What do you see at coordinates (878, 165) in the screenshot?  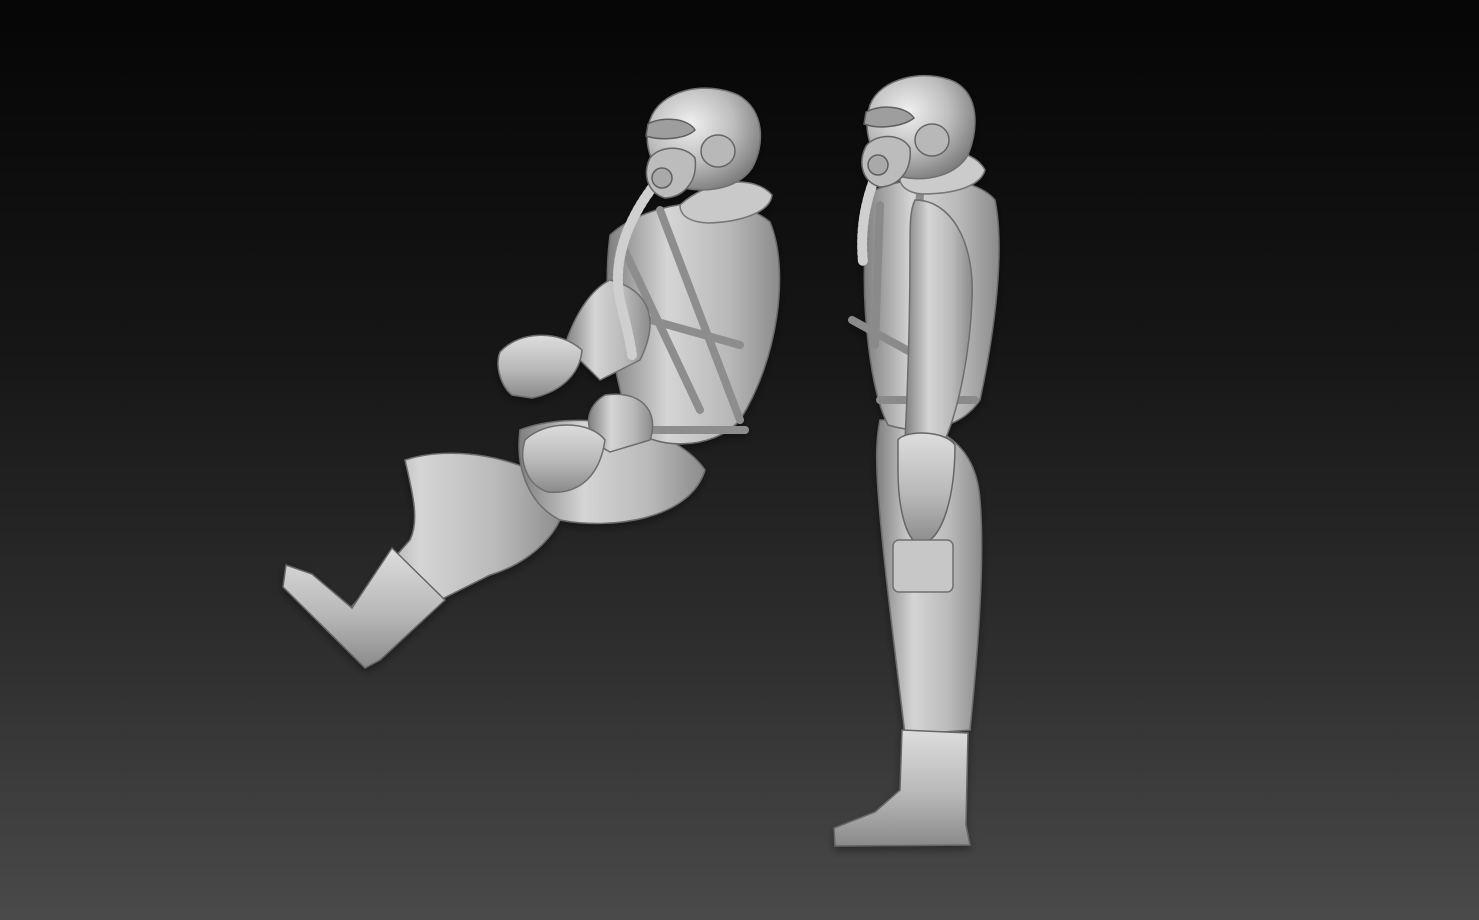 I see `standing-mask-valve` at bounding box center [878, 165].